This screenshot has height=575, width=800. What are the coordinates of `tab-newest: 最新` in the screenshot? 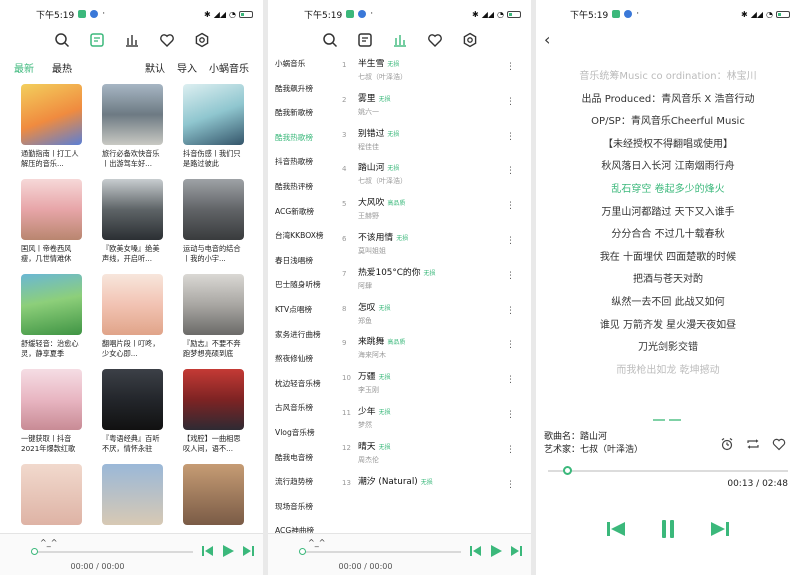 It's located at (24, 67).